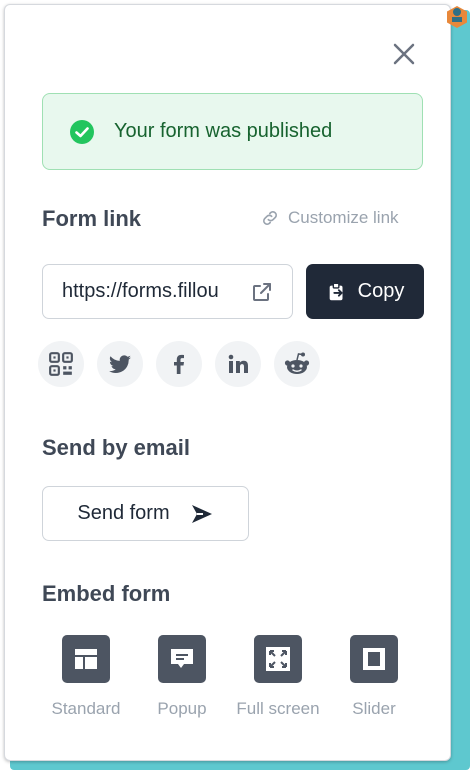 The image size is (474, 780). Describe the element at coordinates (374, 659) in the screenshot. I see `slider-icon` at that location.